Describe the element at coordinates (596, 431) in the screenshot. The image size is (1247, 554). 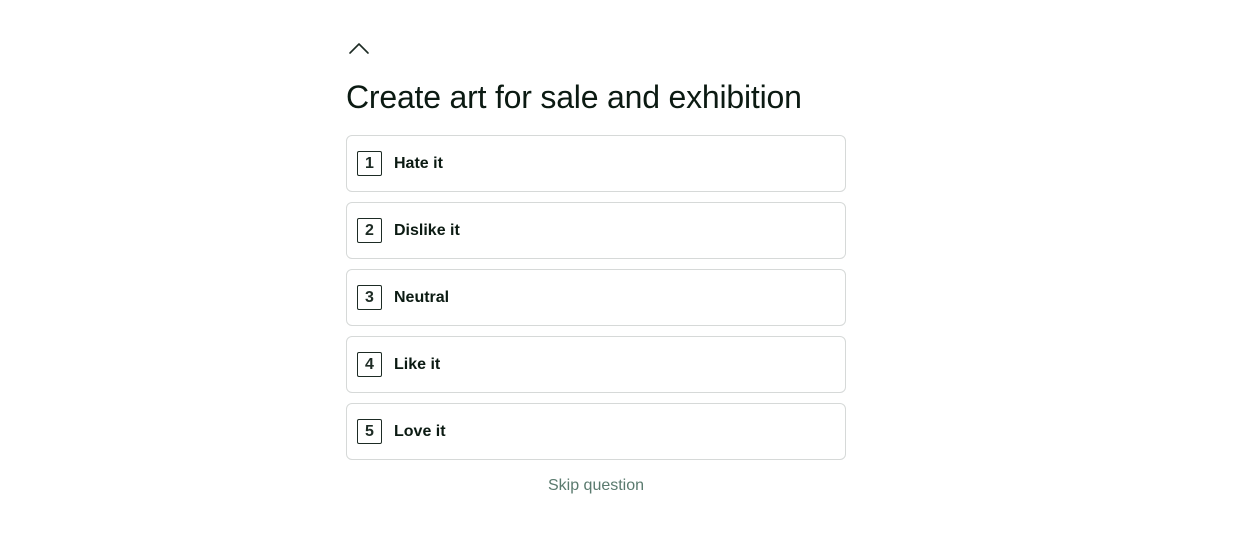
I see `option-love-it: 5 Love it` at that location.